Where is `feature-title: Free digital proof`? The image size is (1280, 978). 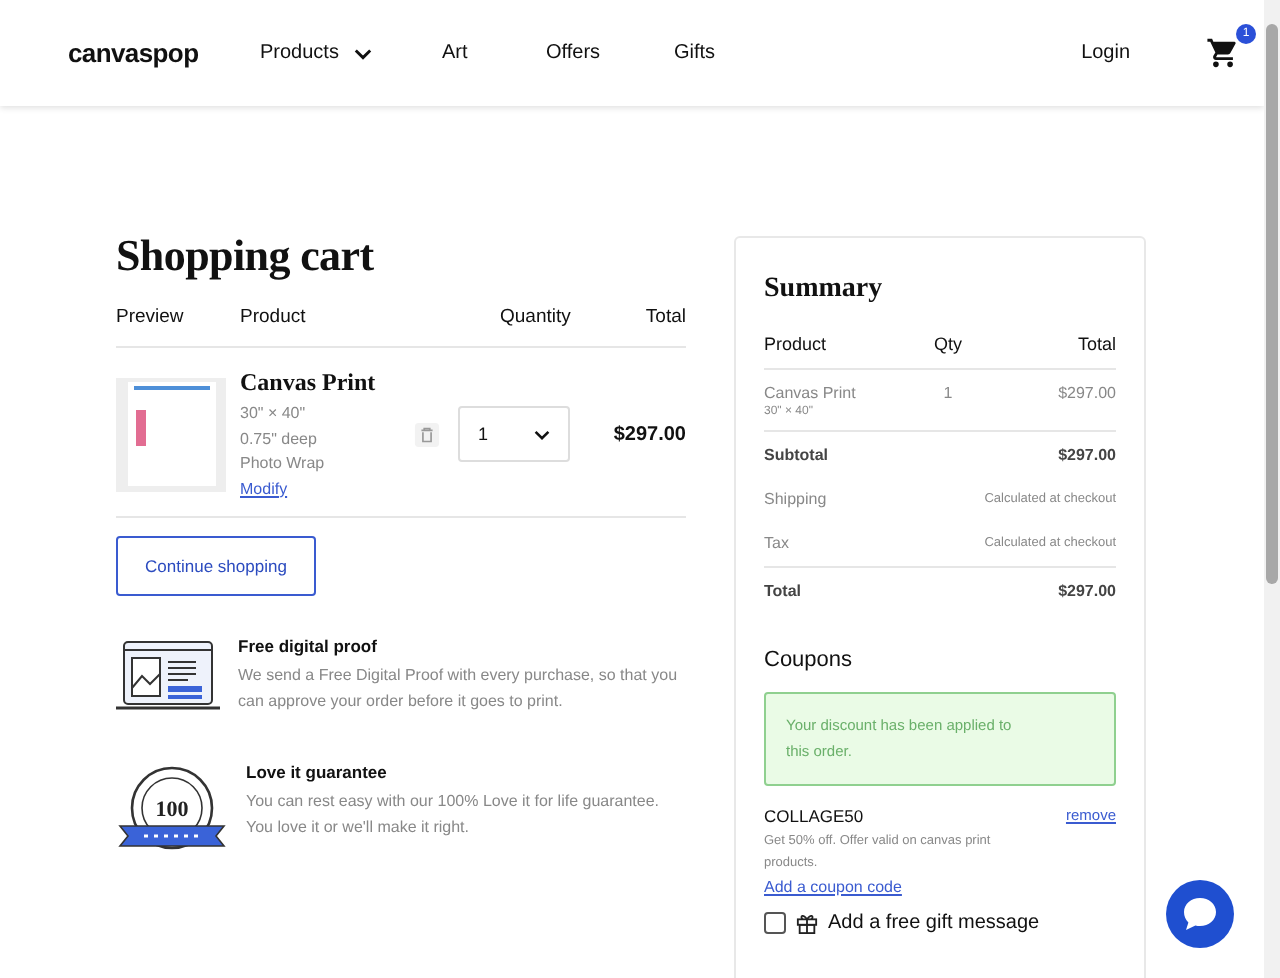 feature-title: Free digital proof is located at coordinates (308, 645).